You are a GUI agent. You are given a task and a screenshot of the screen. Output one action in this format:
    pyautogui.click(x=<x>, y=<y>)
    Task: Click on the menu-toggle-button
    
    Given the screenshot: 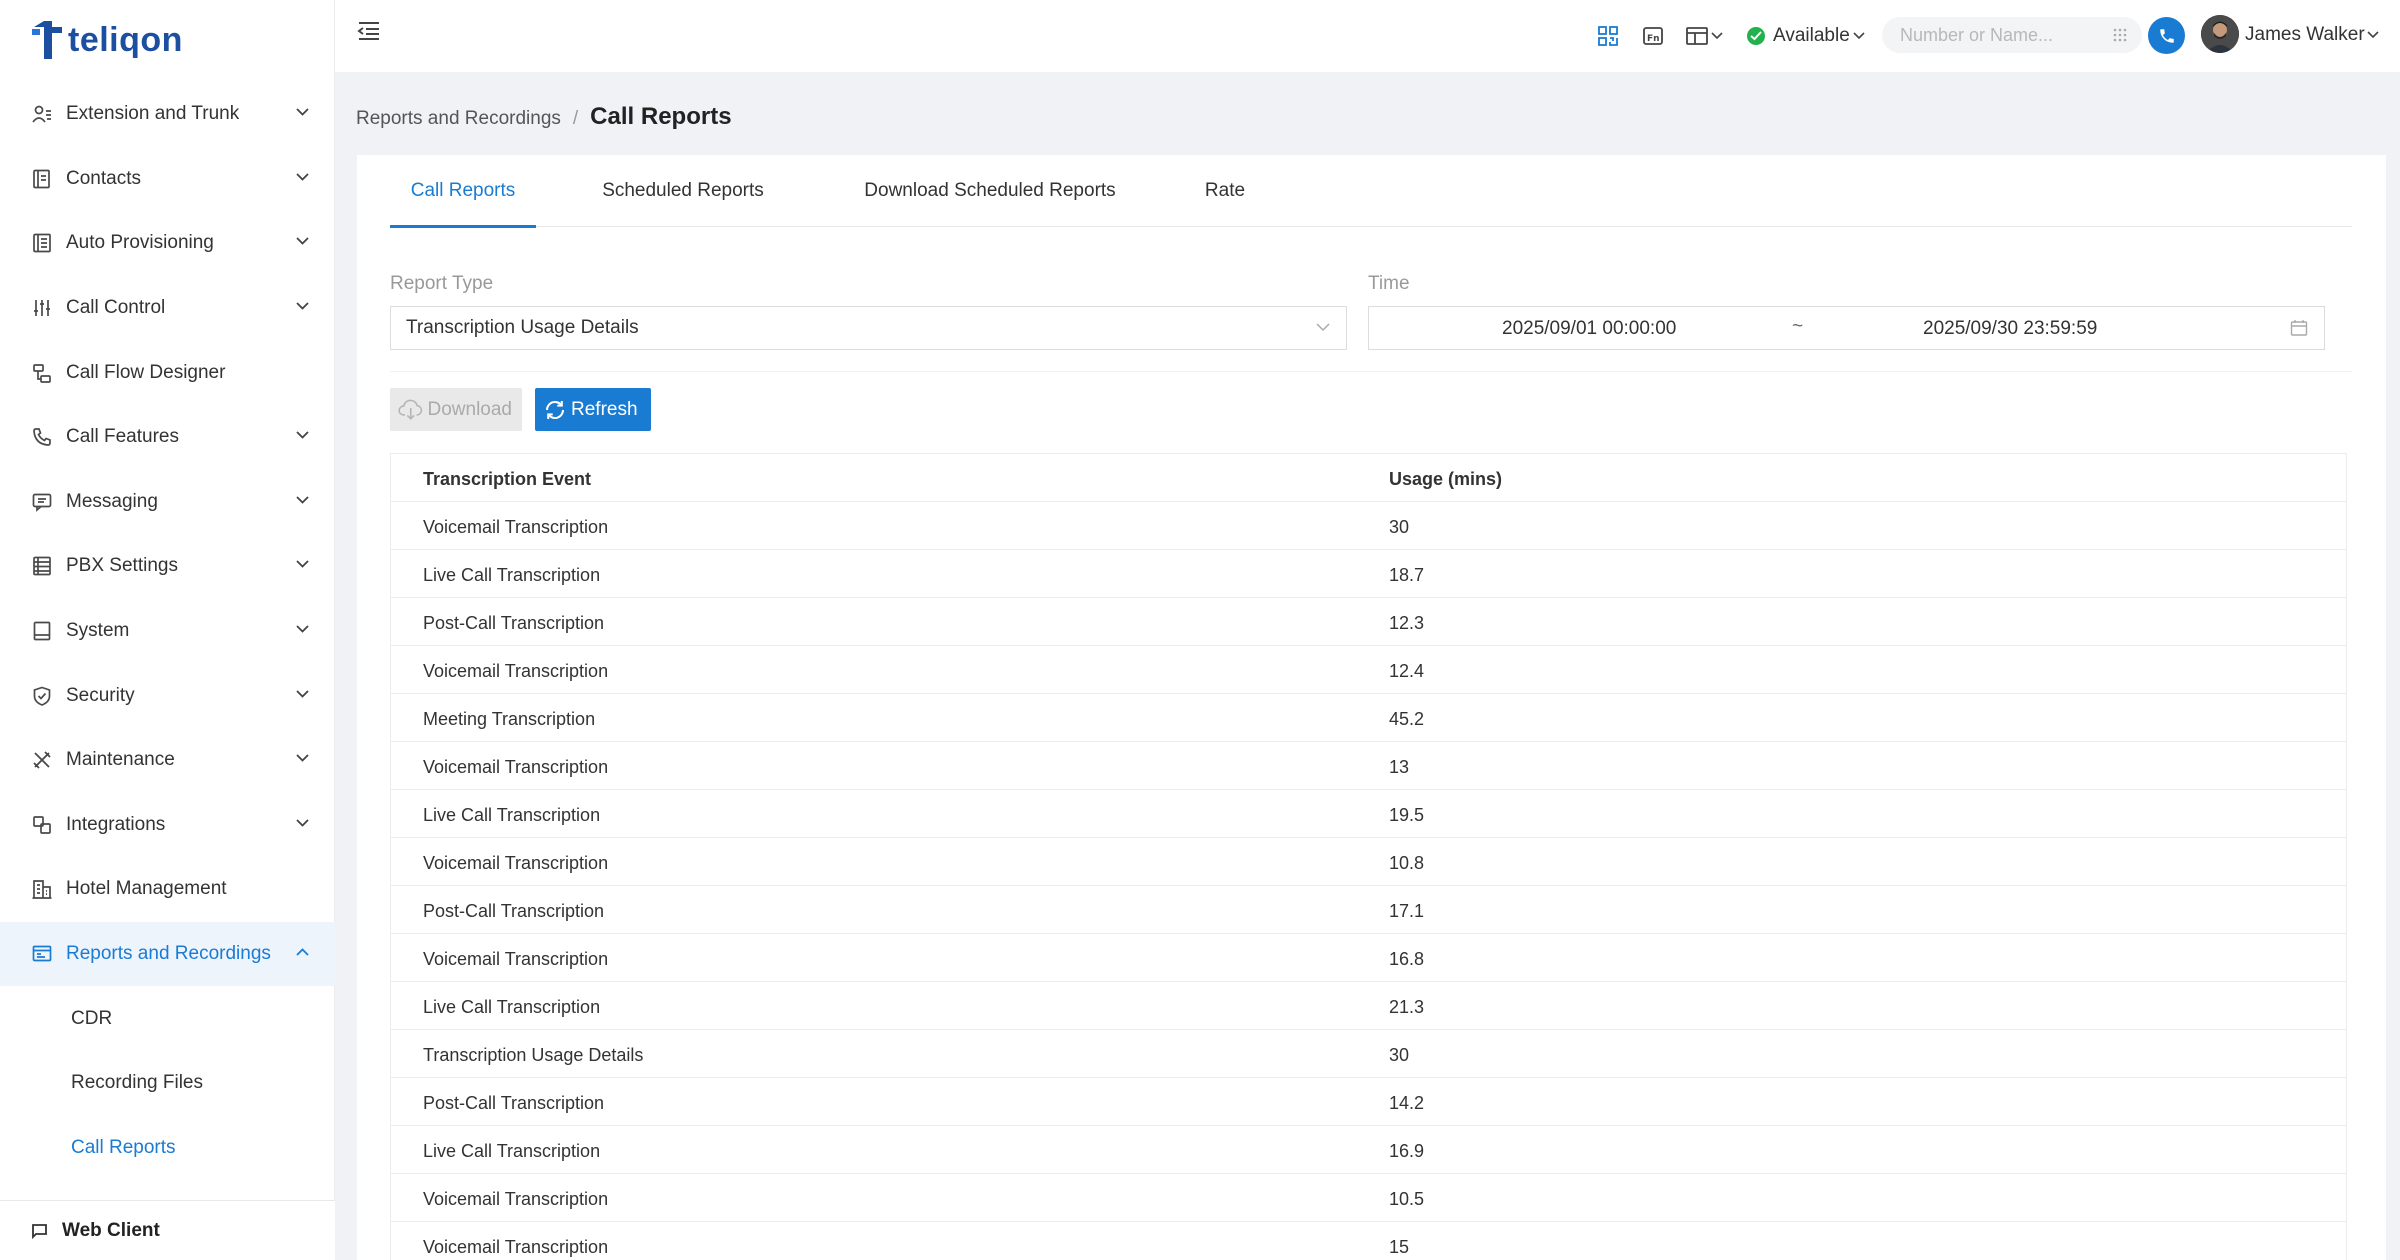 What is the action you would take?
    pyautogui.click(x=369, y=31)
    